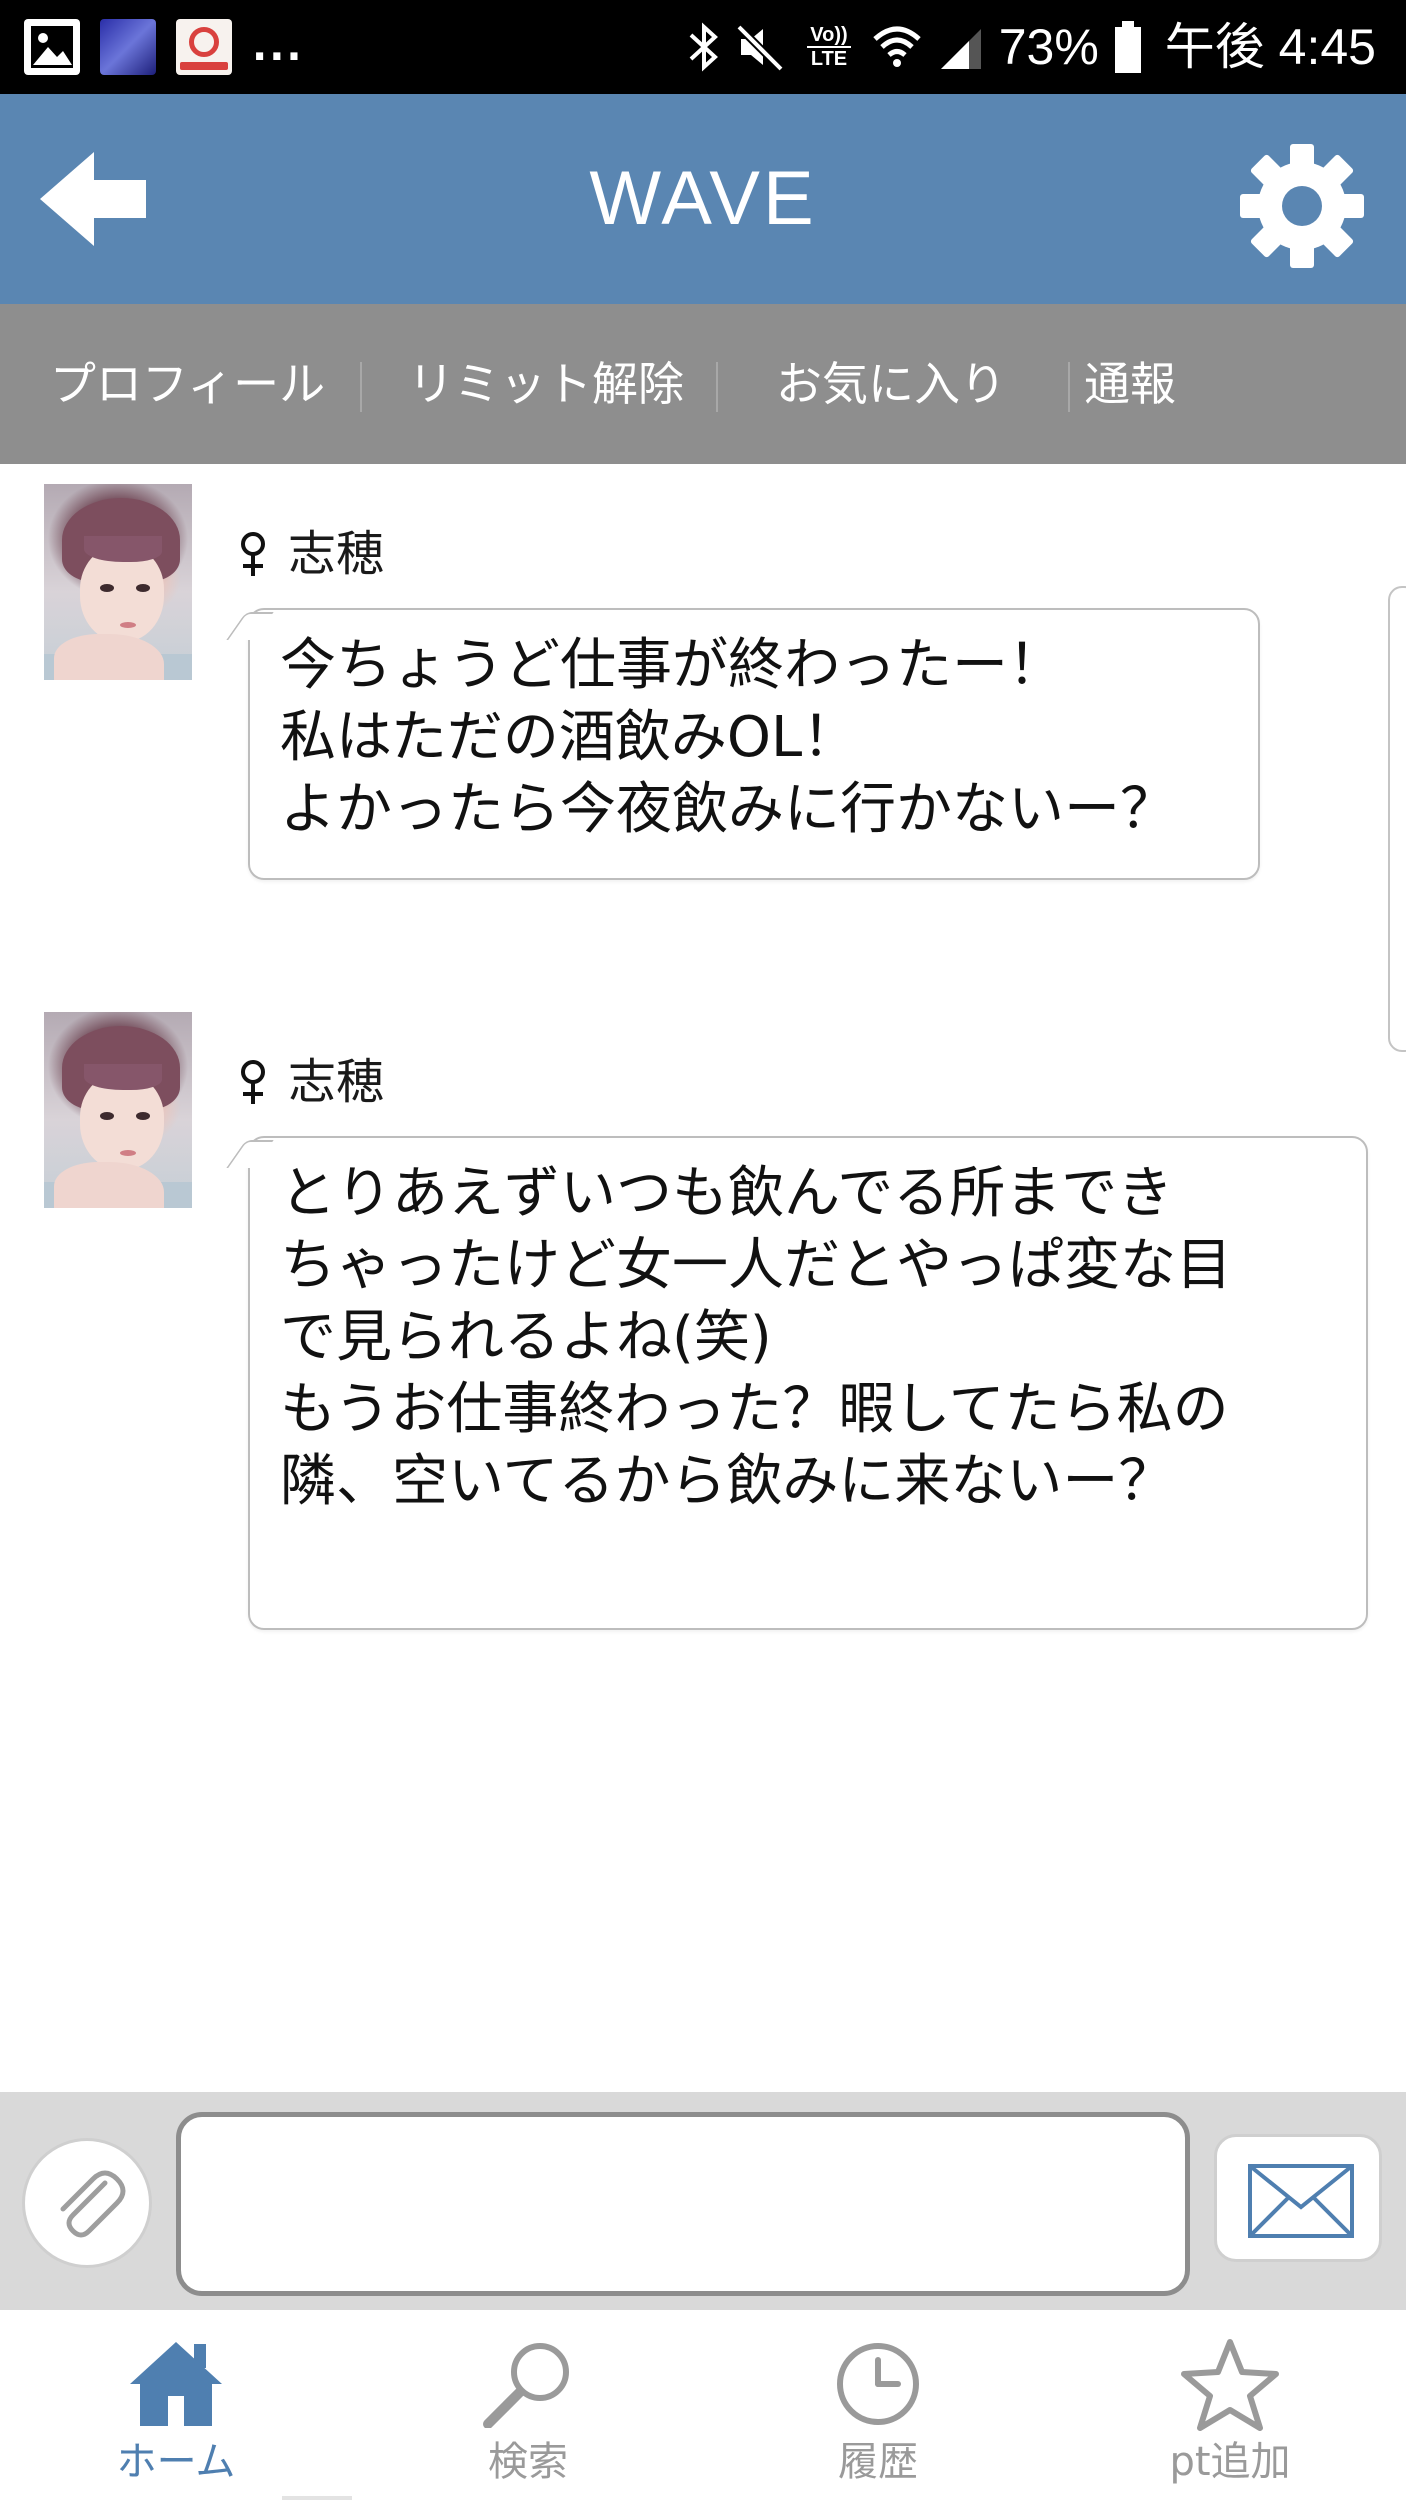 Image resolution: width=1406 pixels, height=2500 pixels. I want to click on attach-button, so click(87, 2203).